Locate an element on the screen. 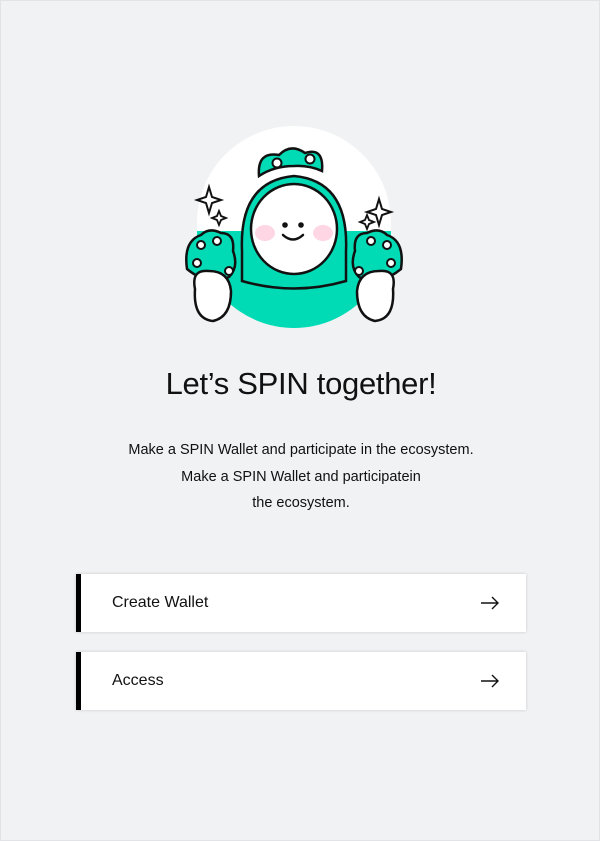 This screenshot has width=600, height=841. mascot-illustration is located at coordinates (294, 226).